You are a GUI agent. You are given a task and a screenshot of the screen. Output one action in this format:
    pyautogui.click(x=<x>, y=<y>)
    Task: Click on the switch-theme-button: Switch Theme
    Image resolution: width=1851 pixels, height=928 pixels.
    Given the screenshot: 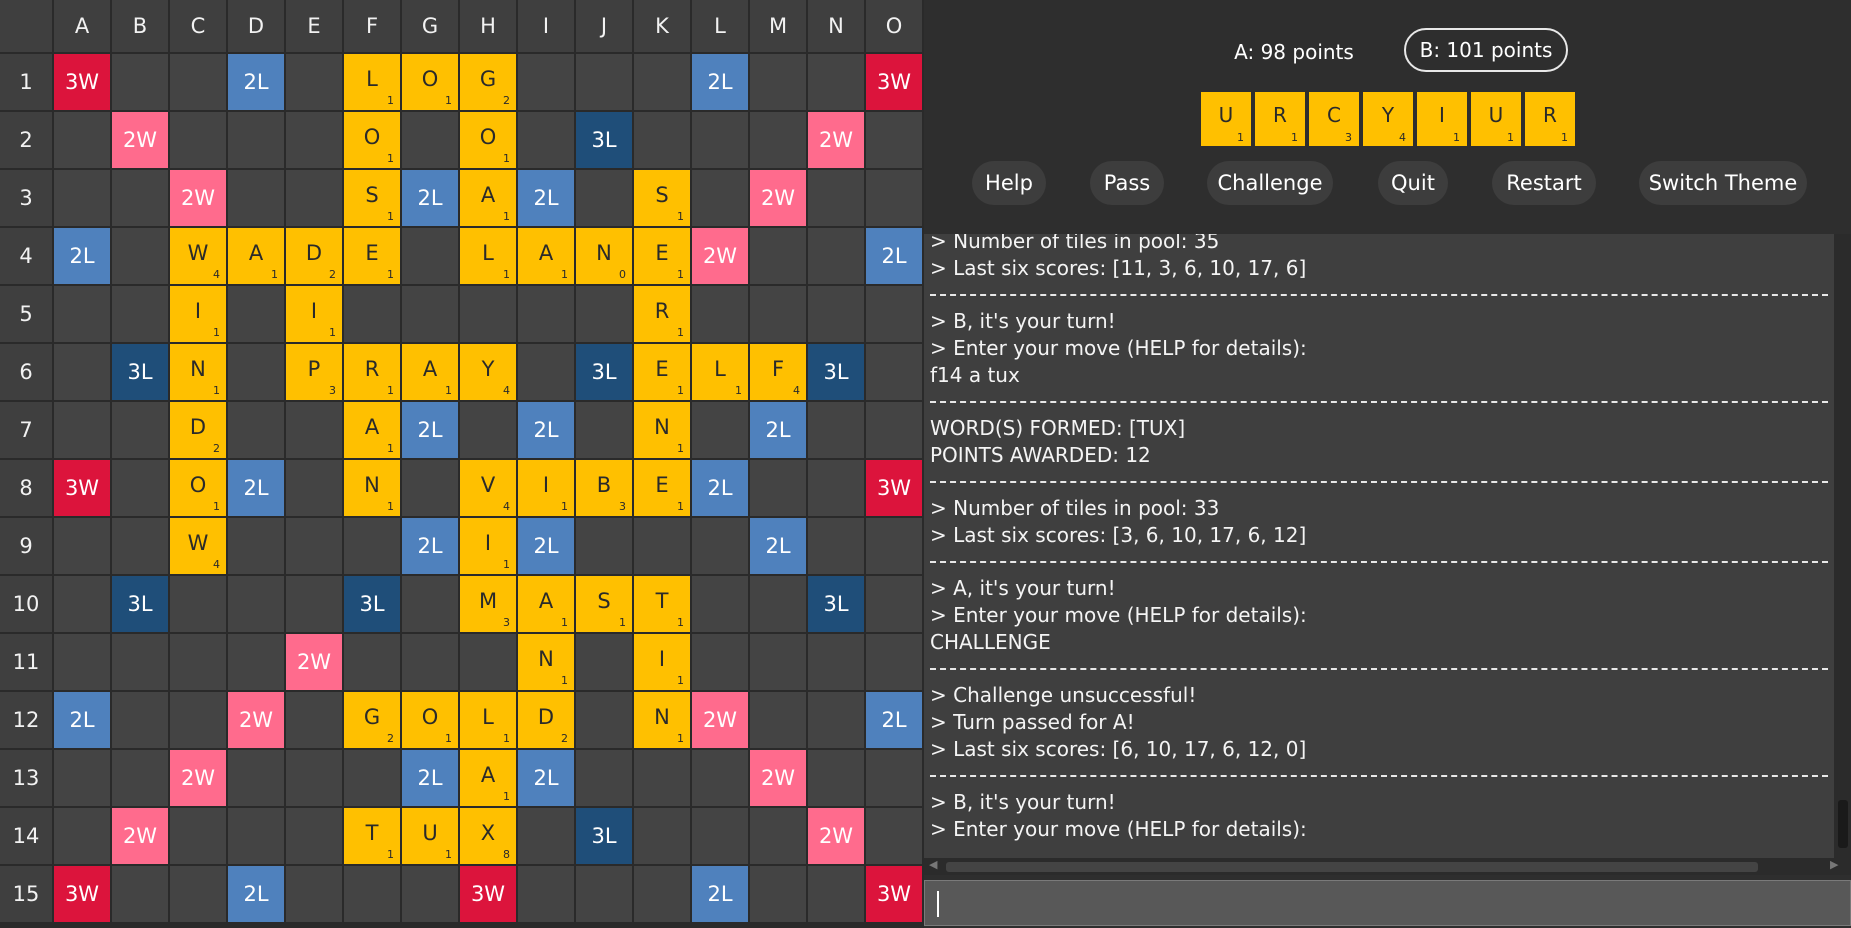 What is the action you would take?
    pyautogui.click(x=1723, y=183)
    